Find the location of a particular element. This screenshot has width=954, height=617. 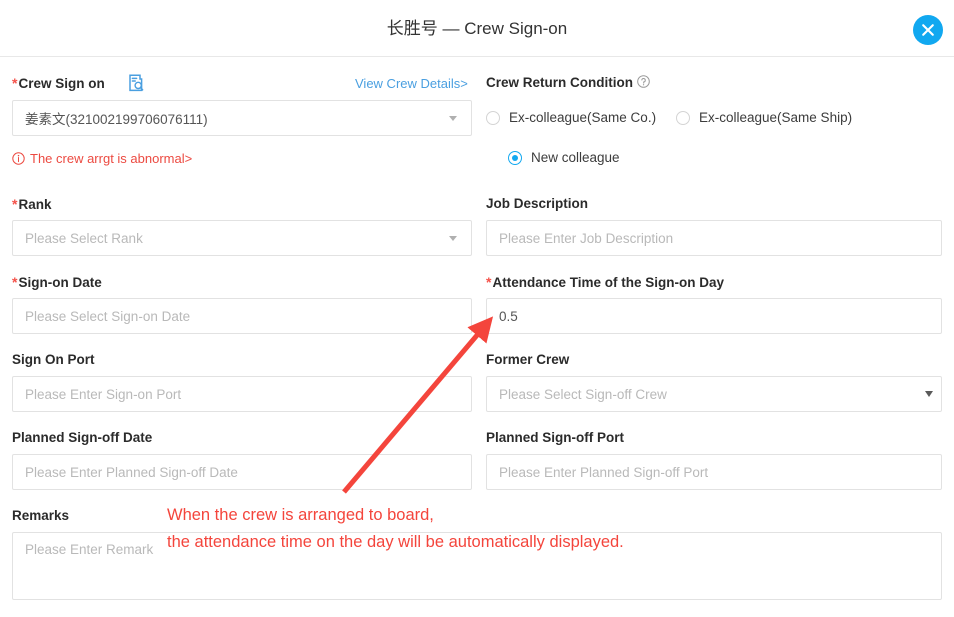

sign-on-date-label: *Sign-on Date is located at coordinates (57, 282).